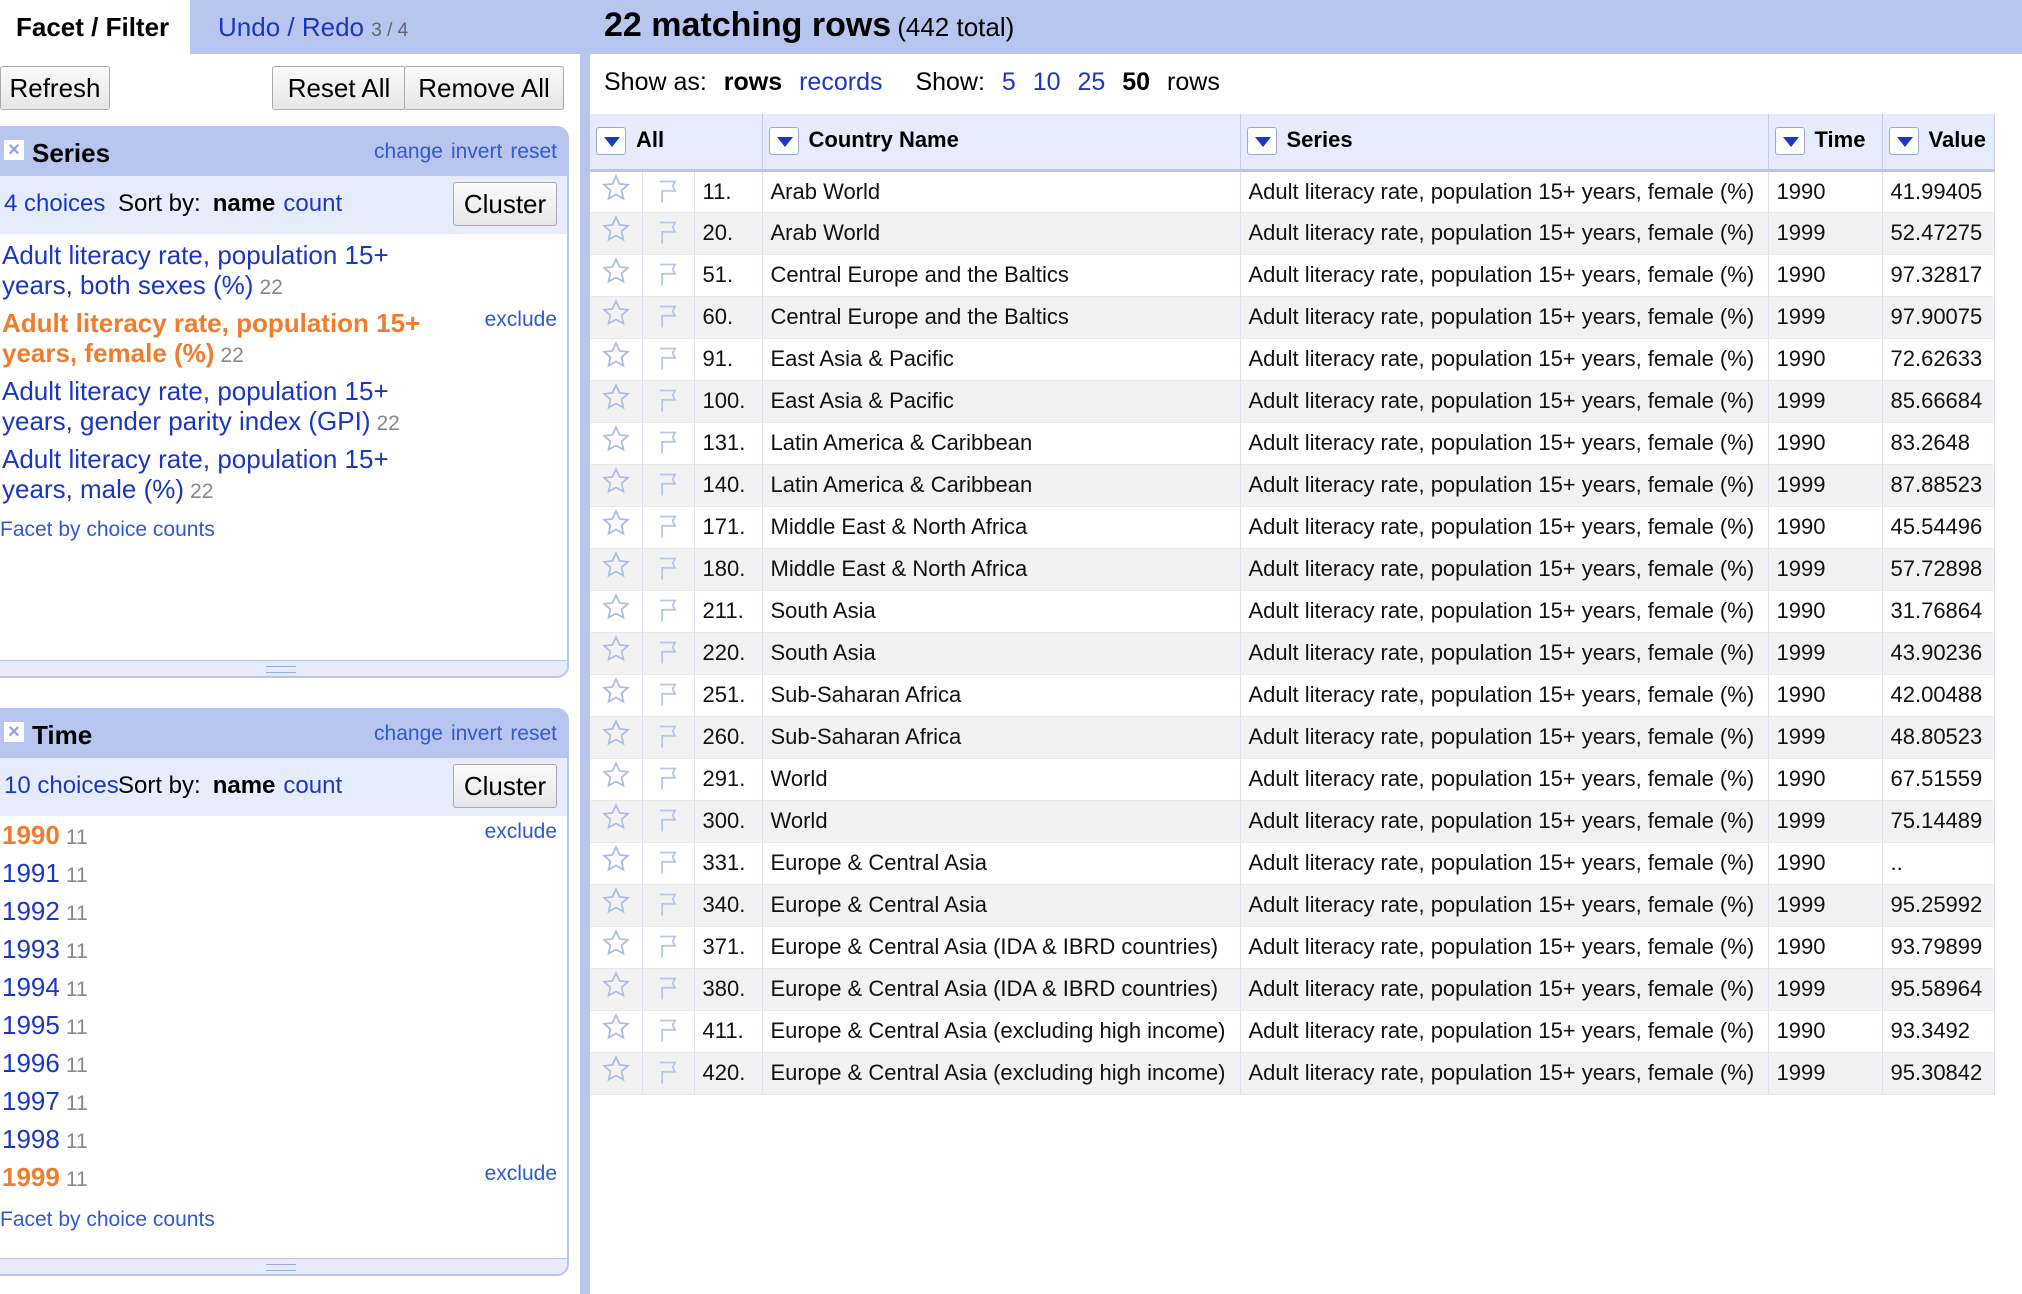 Image resolution: width=2022 pixels, height=1294 pixels. Describe the element at coordinates (1938, 947) in the screenshot. I see `cell-value: 93.79899` at that location.